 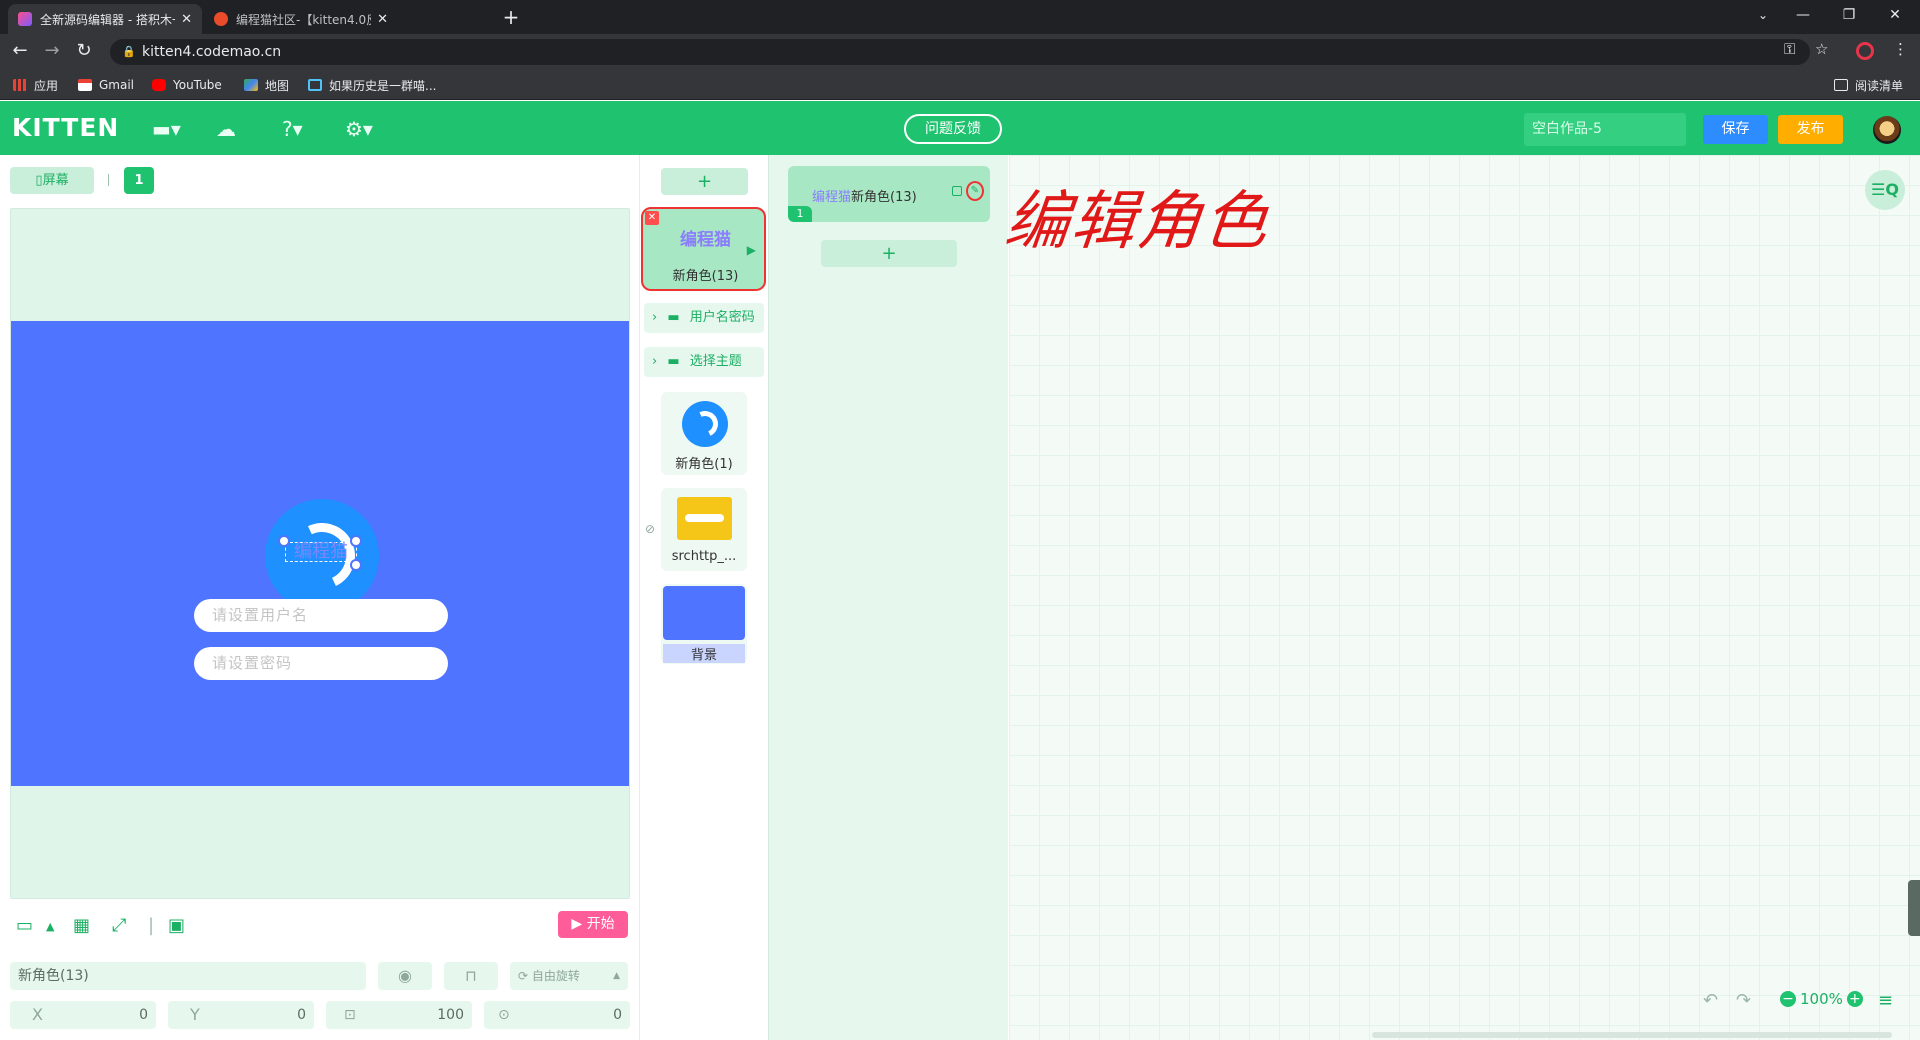 I want to click on block-search-icon: ☰Q, so click(x=1885, y=190).